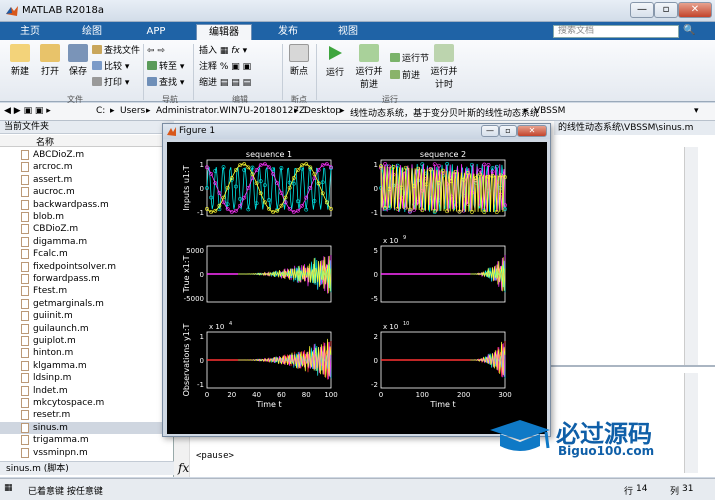 Image resolution: width=715 pixels, height=500 pixels. What do you see at coordinates (405, 76) in the screenshot?
I see `advance-button: 前进` at bounding box center [405, 76].